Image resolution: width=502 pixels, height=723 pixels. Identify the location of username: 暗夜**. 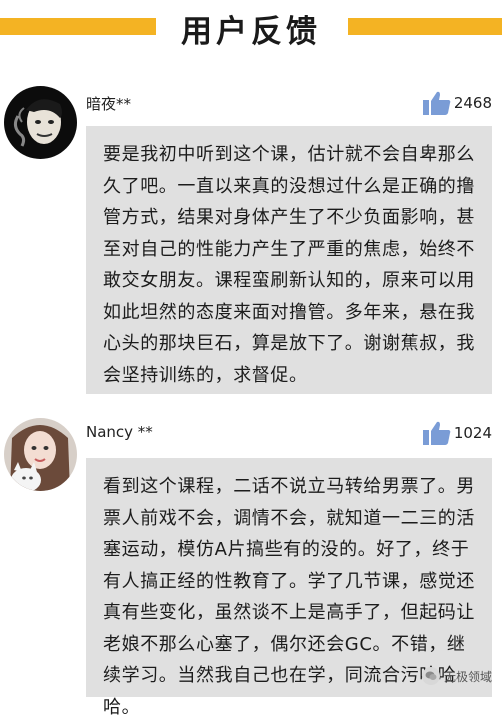
(109, 104).